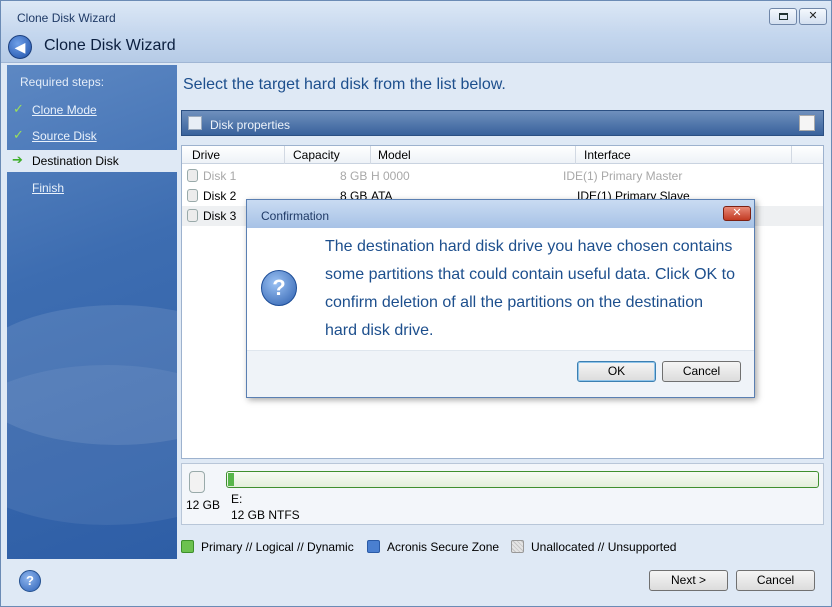 This screenshot has height=607, width=832. Describe the element at coordinates (416, 16) in the screenshot. I see `title-bar: Clone Disk Wizard ✕` at that location.